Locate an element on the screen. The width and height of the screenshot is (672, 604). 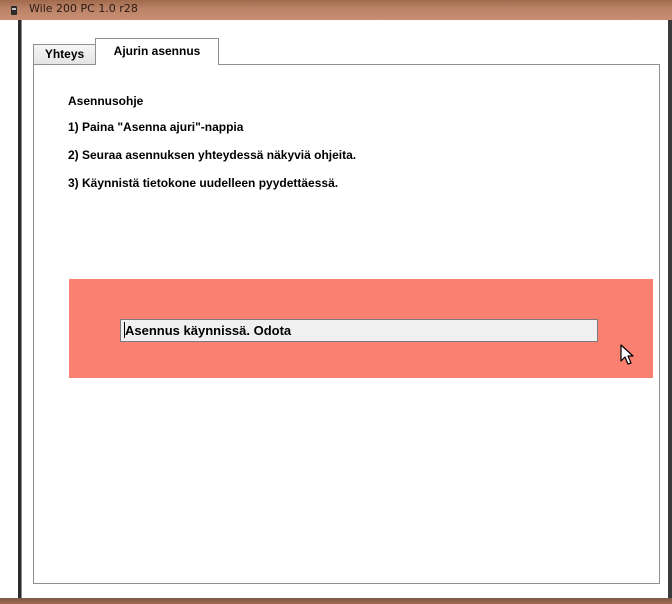
title-bar: Wile 200 PC 1.0 r28 is located at coordinates (336, 10).